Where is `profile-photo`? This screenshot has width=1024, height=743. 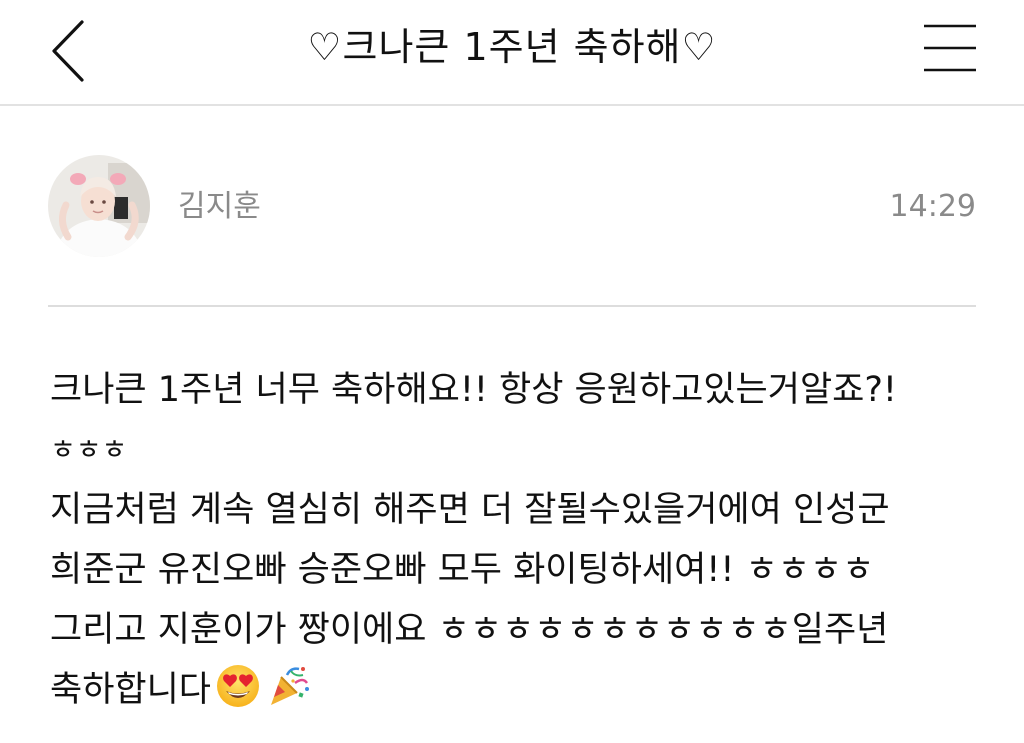 profile-photo is located at coordinates (99, 206).